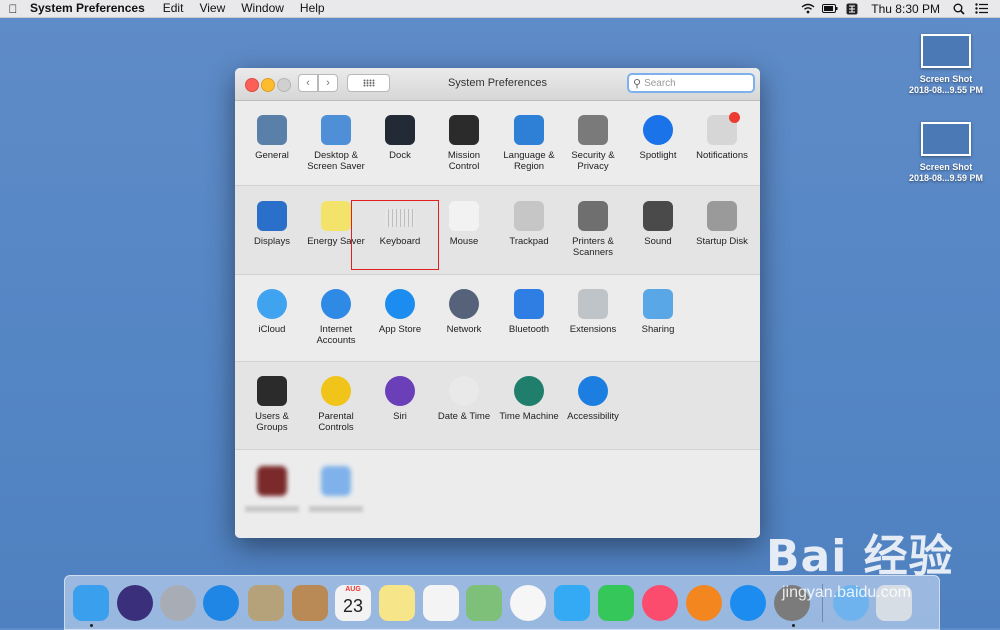  Describe the element at coordinates (497, 84) in the screenshot. I see `title-bar: ‹ › System Preferences ⚲ Search` at that location.